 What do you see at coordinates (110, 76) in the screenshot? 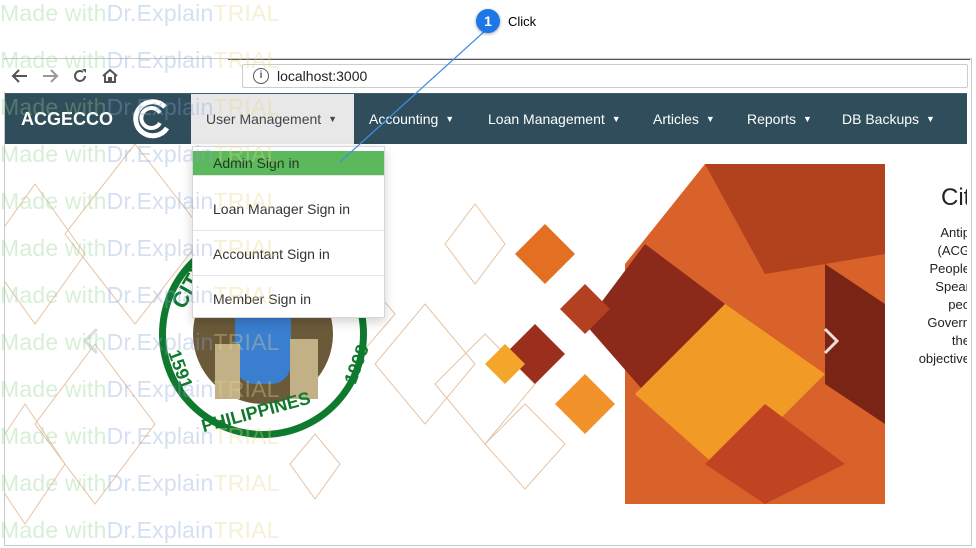
I see `home-icon` at bounding box center [110, 76].